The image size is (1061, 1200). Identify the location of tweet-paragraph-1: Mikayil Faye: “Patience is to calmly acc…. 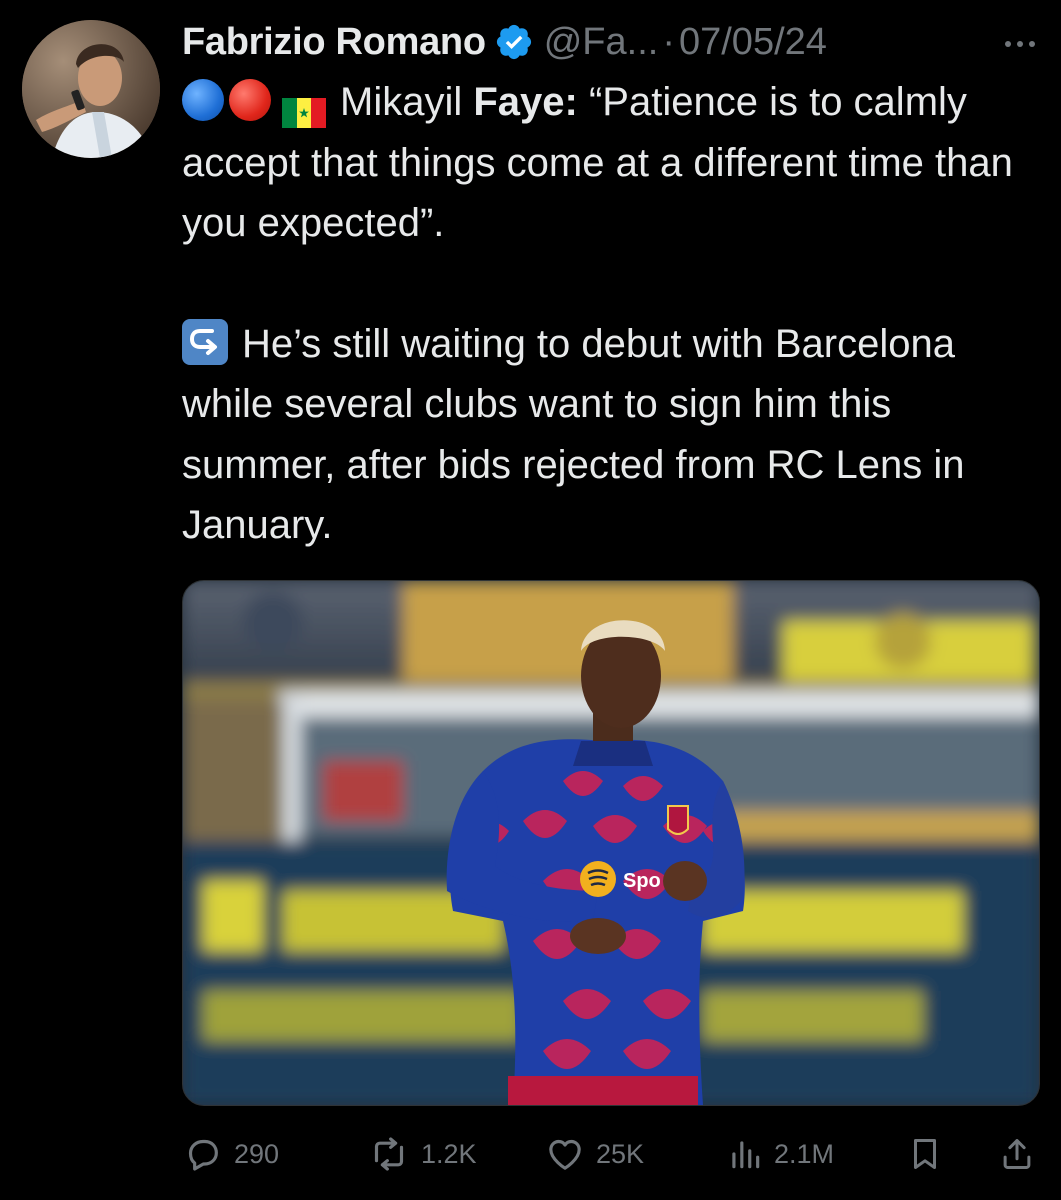
(617, 163).